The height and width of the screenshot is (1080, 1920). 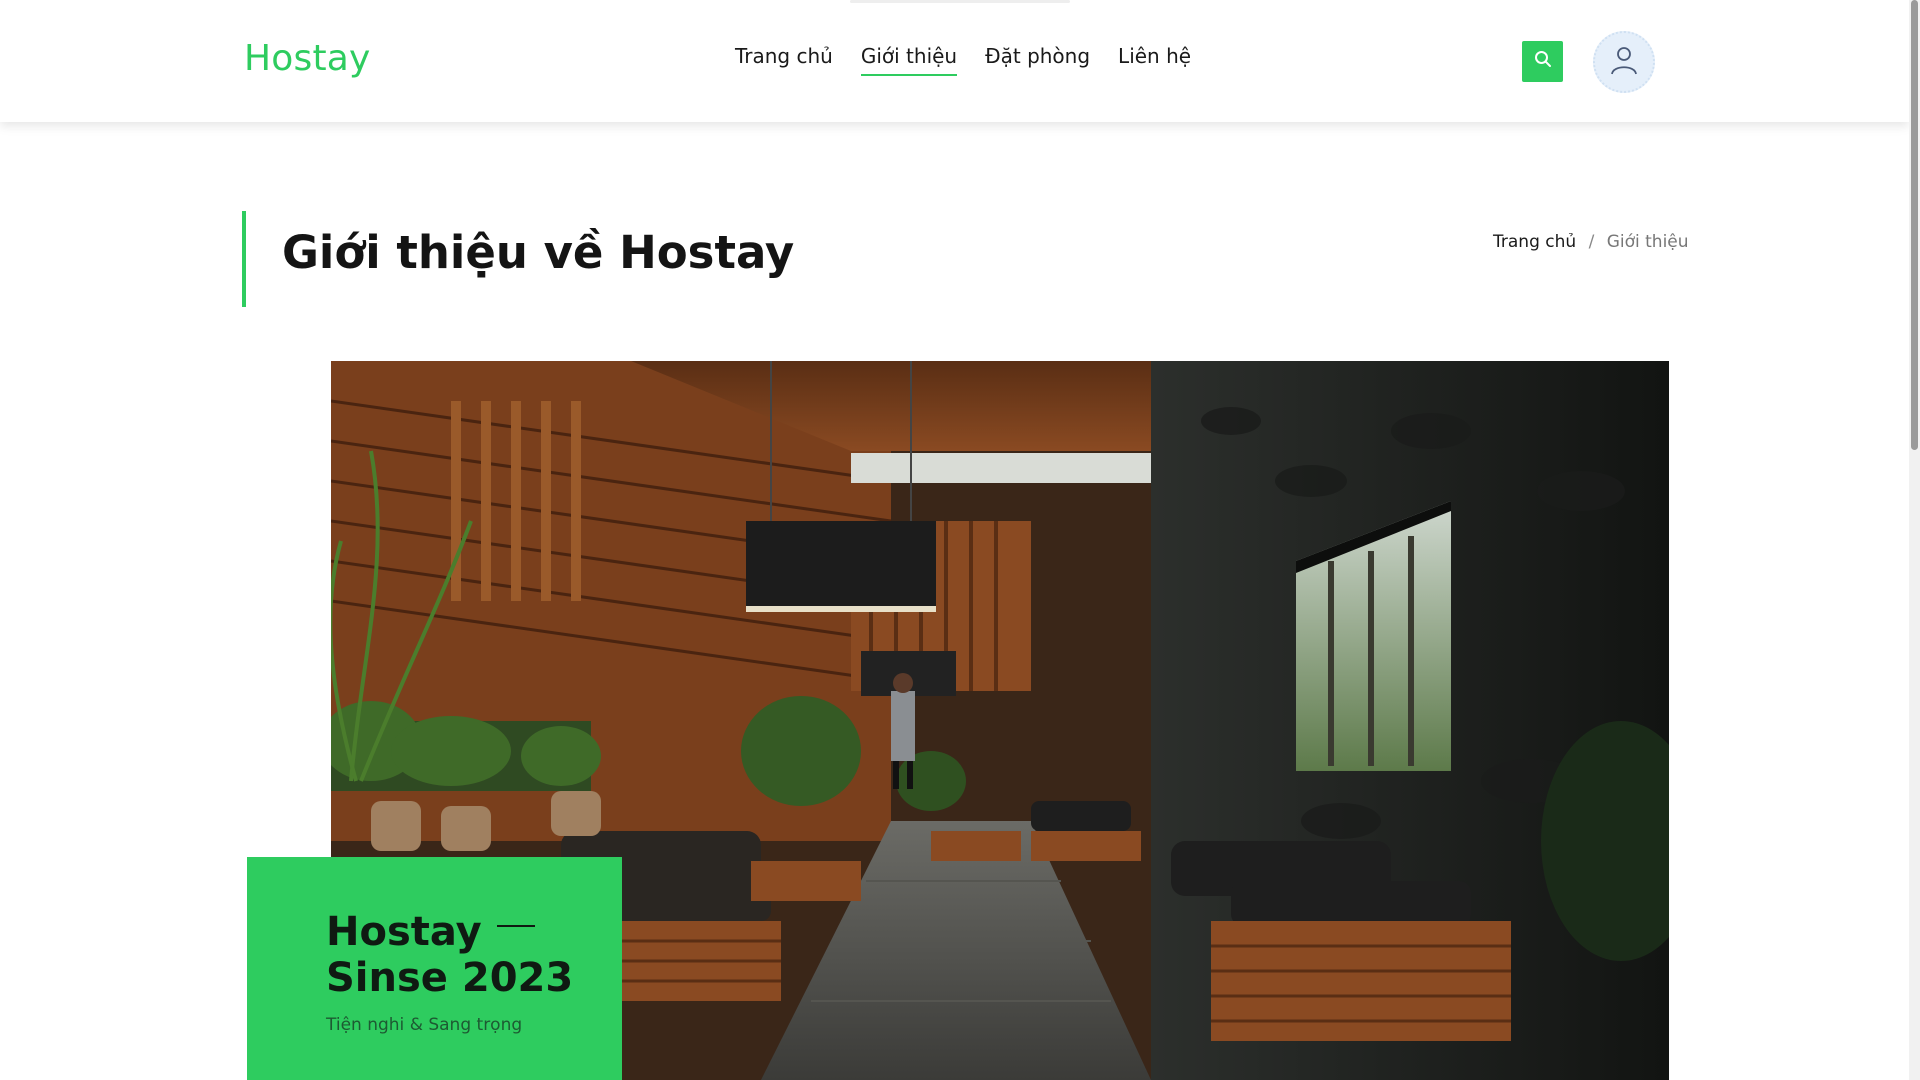 I want to click on breadcrumb: Trang chủ / Giới thiệu, so click(x=1591, y=242).